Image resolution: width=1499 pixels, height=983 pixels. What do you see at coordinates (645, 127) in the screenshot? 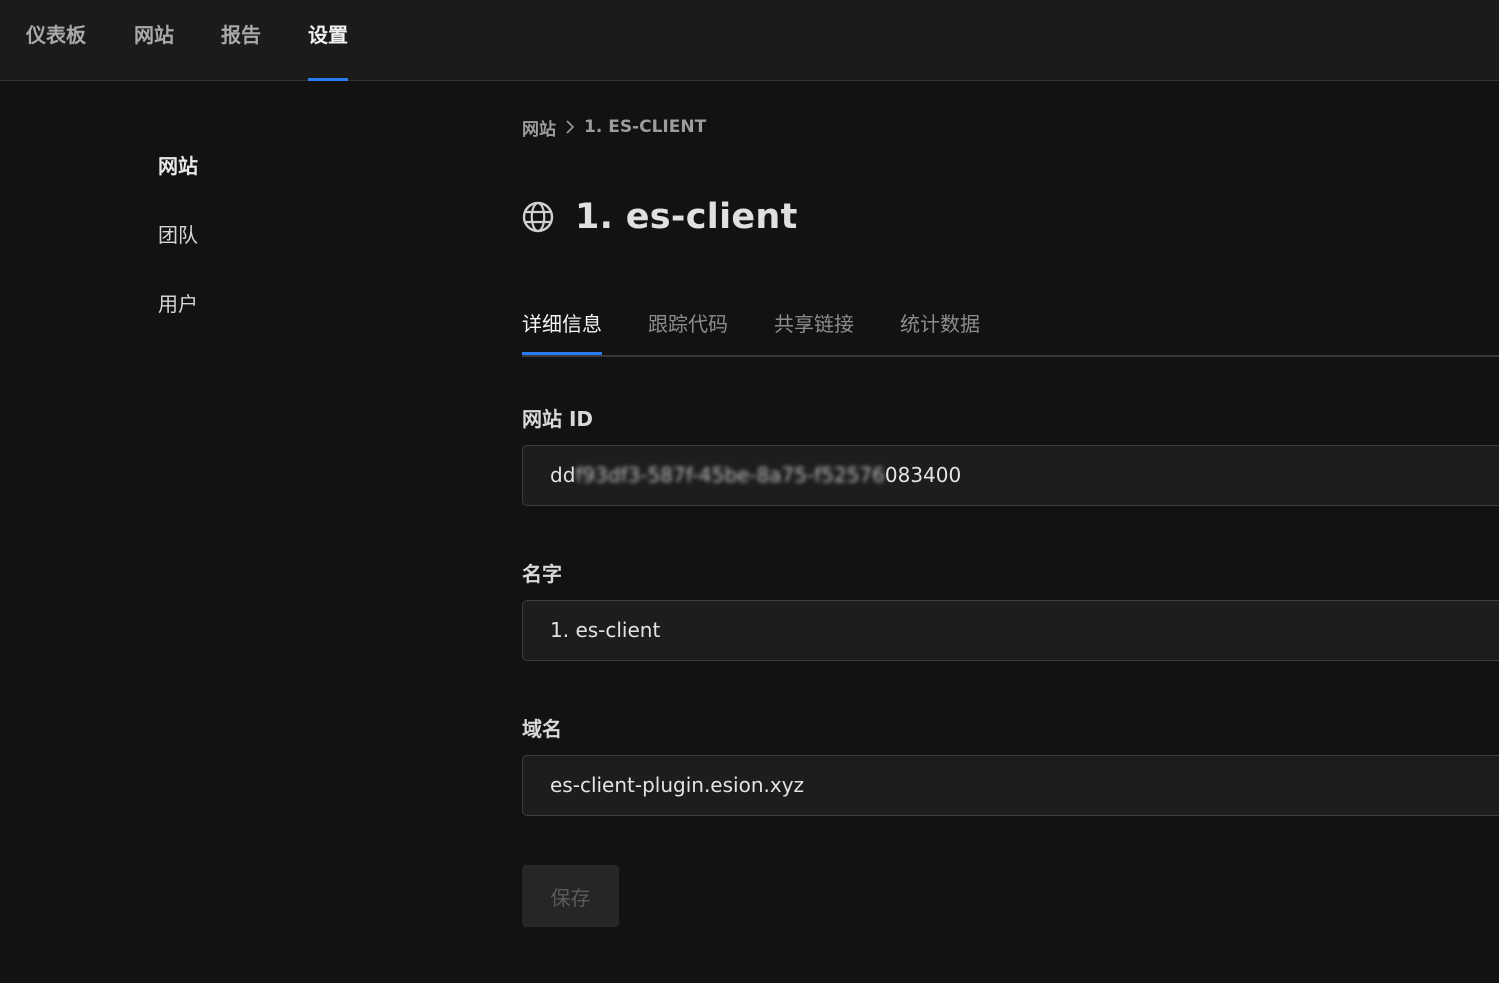
I see `breadcrumb-current: 1. ES-CLIENT` at bounding box center [645, 127].